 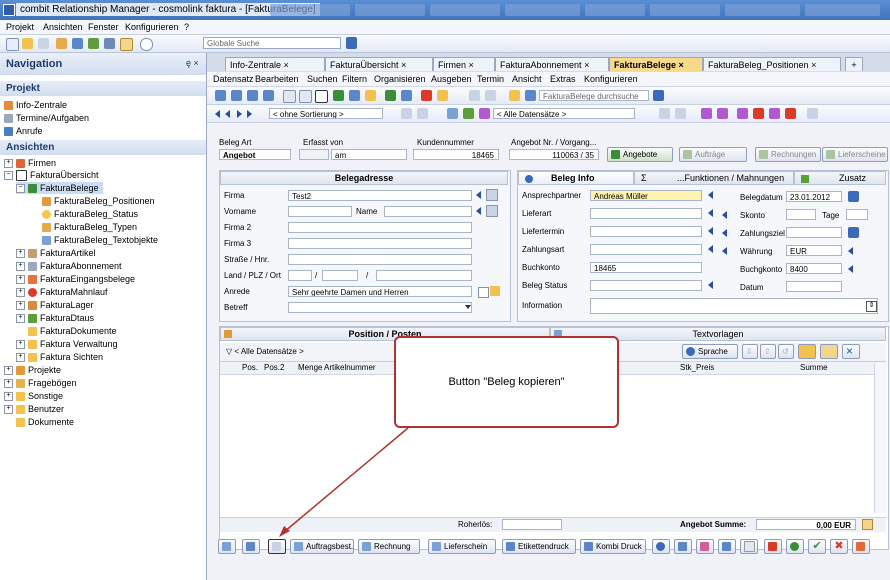 I want to click on filter-active-icon, so click(x=468, y=113).